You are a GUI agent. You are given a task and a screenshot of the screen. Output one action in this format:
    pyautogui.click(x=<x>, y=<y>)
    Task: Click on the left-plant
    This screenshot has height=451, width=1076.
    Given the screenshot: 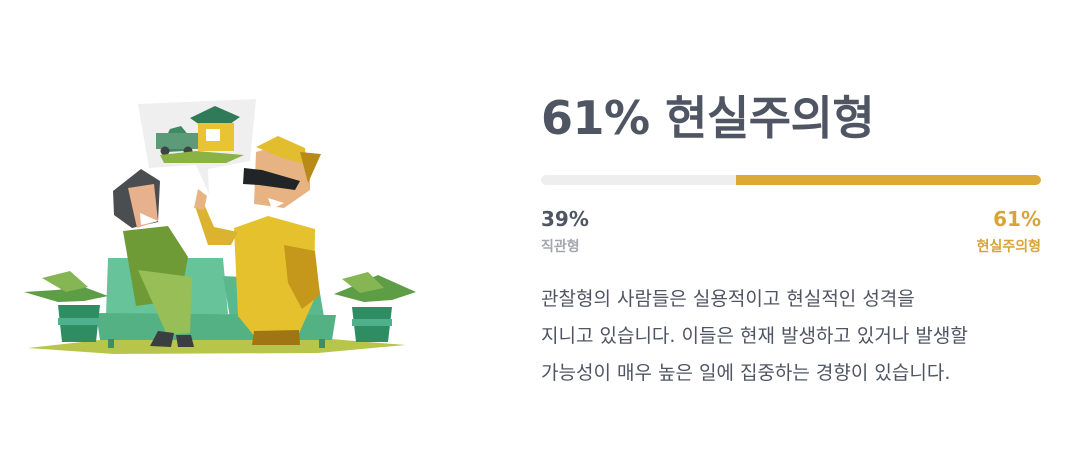 What is the action you would take?
    pyautogui.click(x=66, y=306)
    